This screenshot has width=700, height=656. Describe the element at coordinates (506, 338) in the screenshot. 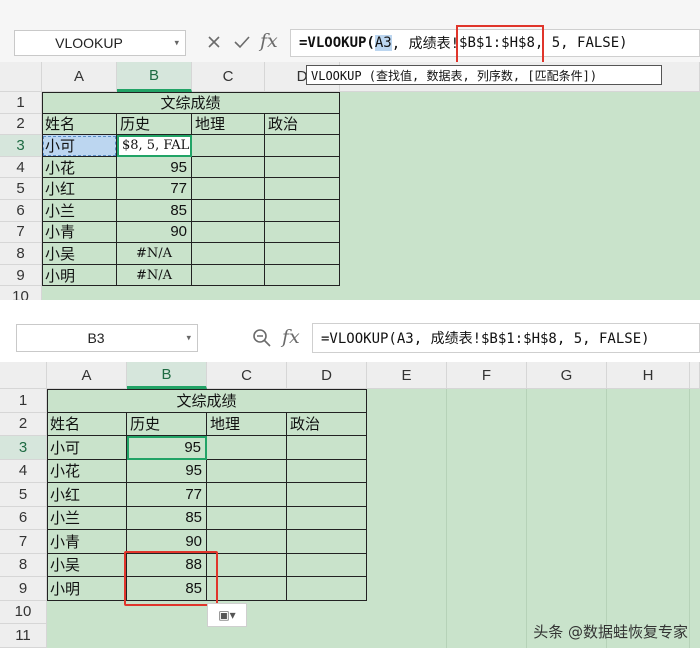

I see `formula-input-bottom: =VLOOKUP(A3, 成绩表!$B$1:$H$8, 5, FALSE)` at that location.